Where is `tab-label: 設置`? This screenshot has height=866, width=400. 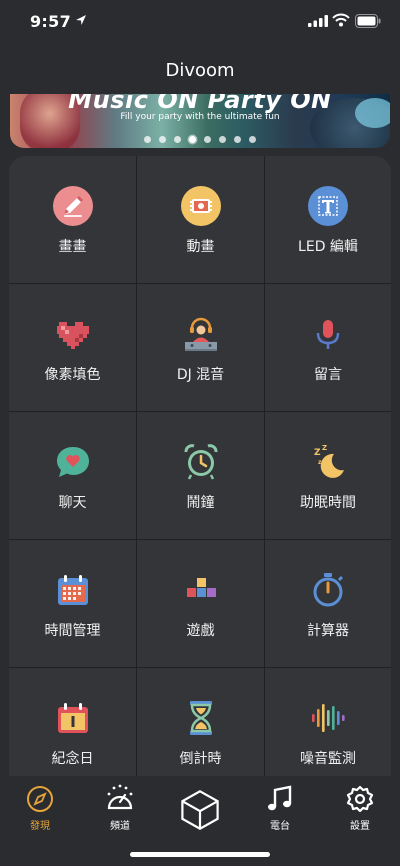
tab-label: 設置 is located at coordinates (360, 826).